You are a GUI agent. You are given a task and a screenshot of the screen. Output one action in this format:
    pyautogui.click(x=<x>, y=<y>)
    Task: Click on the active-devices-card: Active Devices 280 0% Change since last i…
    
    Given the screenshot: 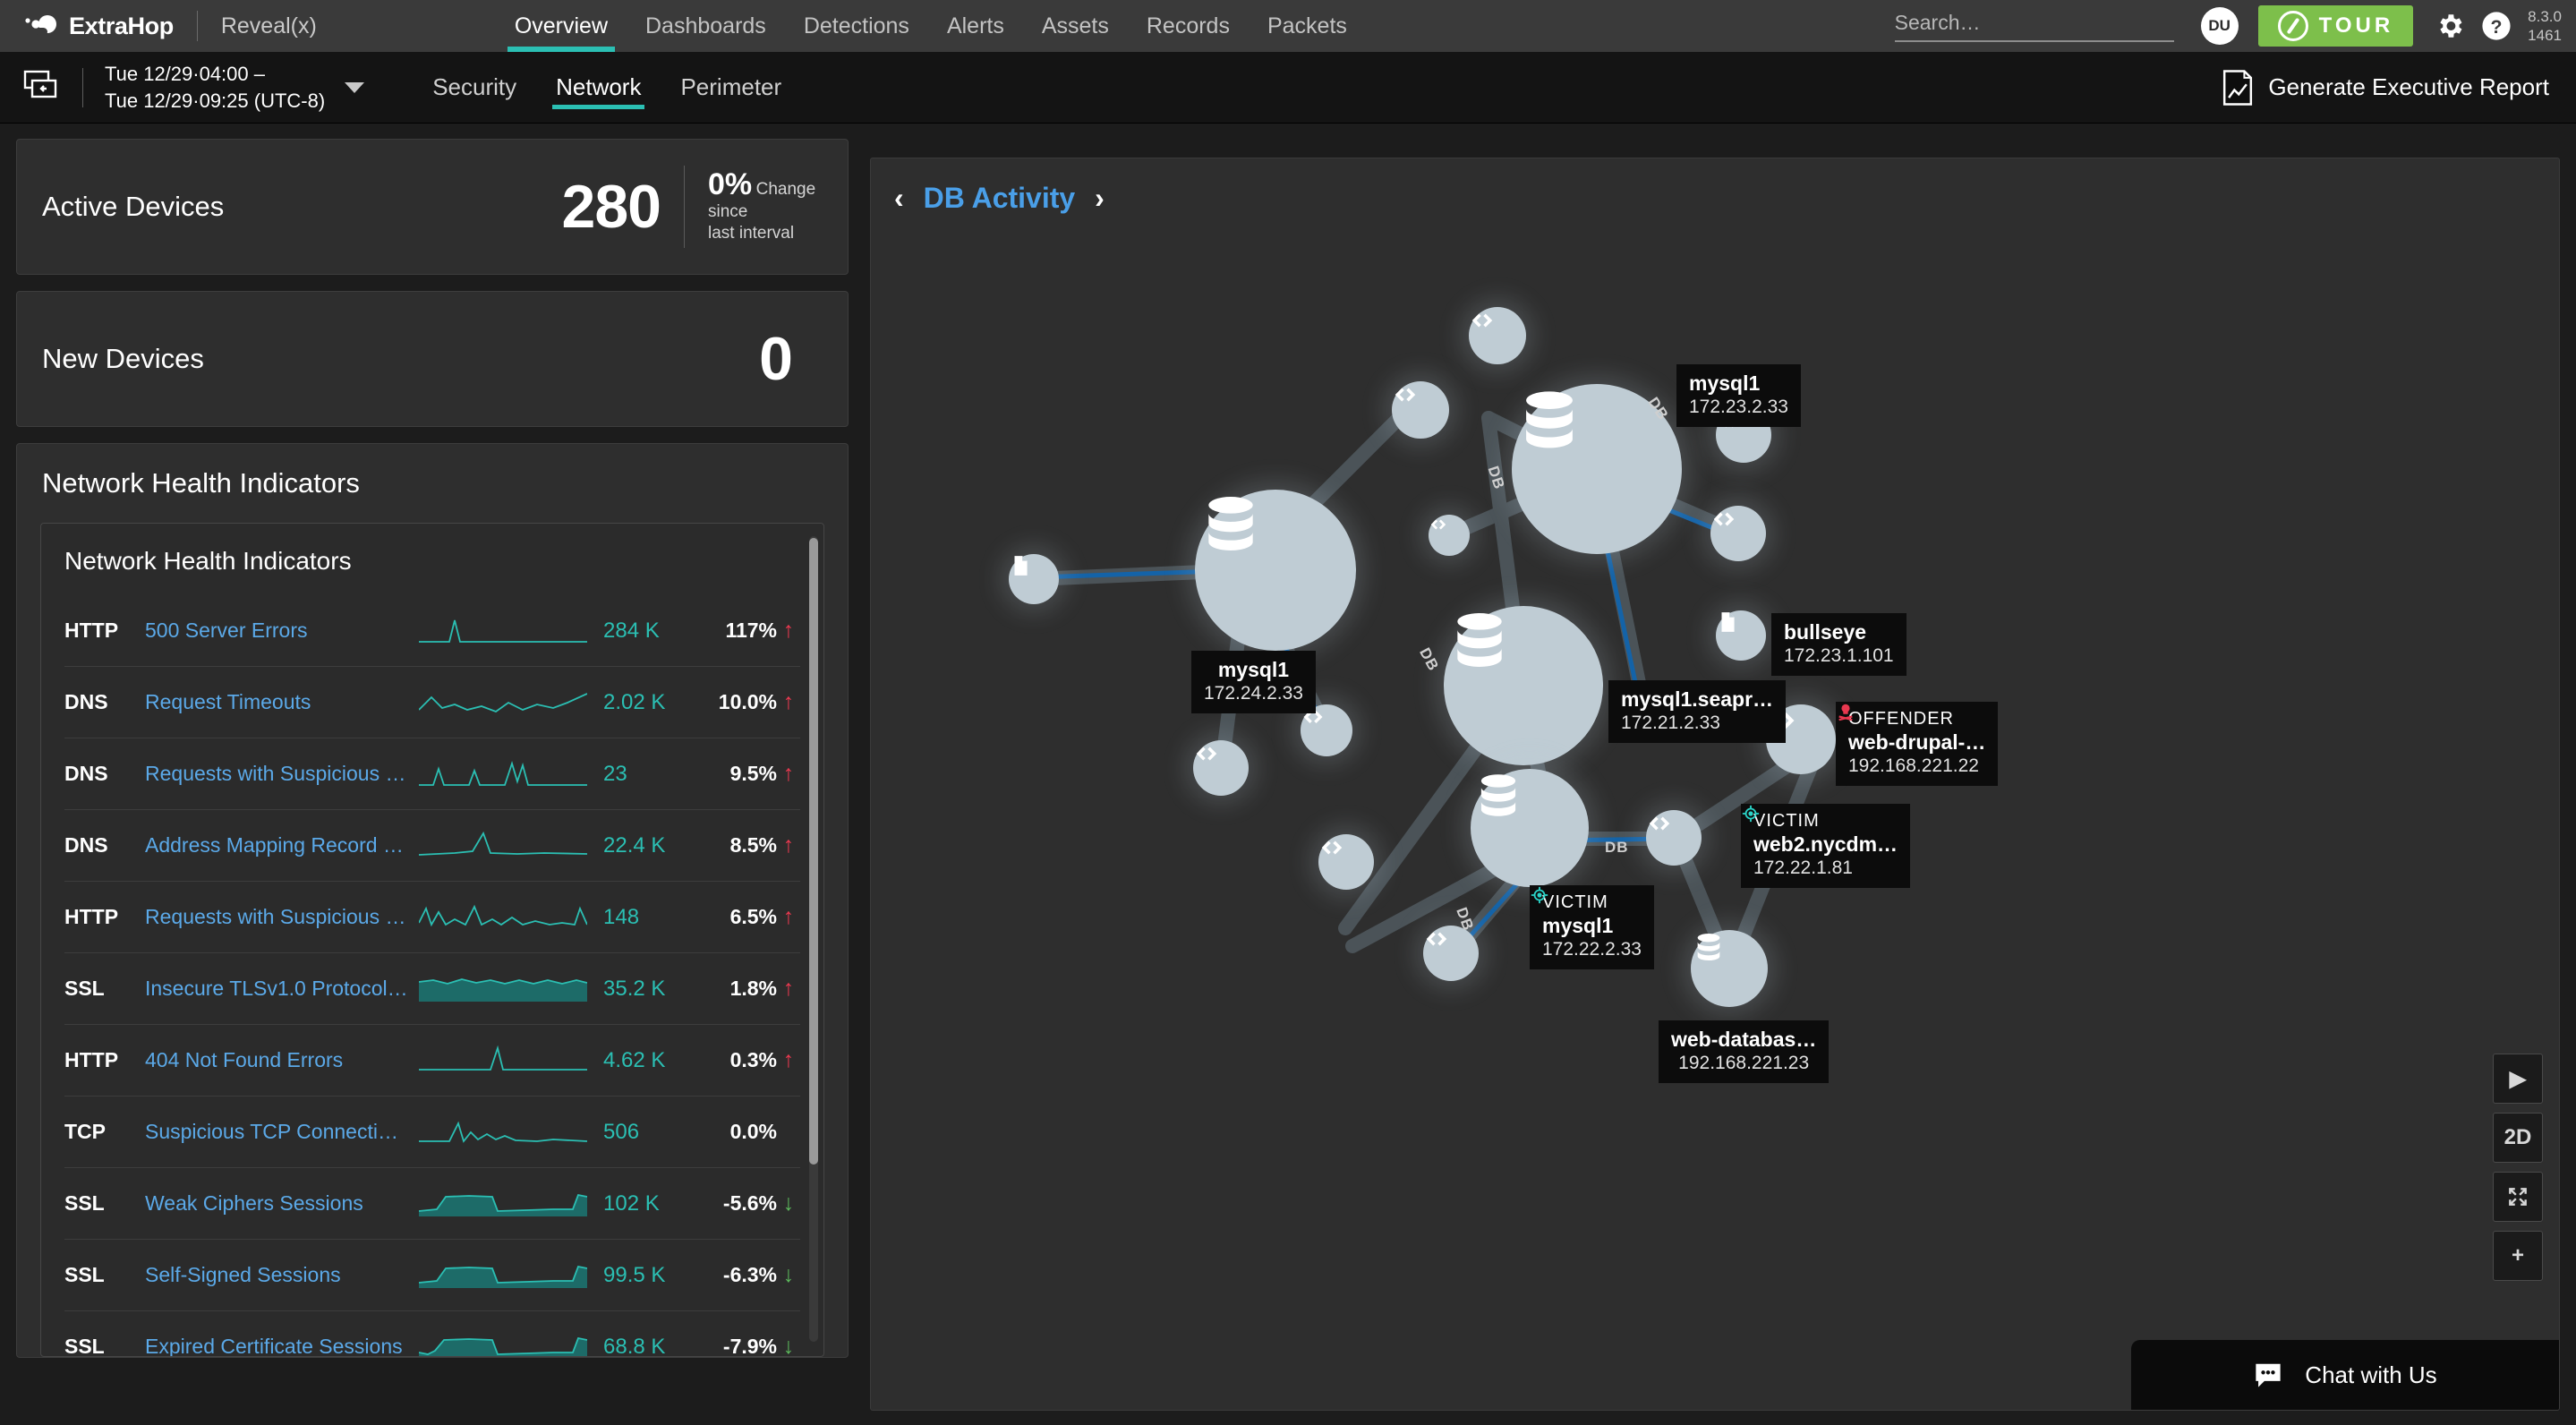 What is the action you would take?
    pyautogui.click(x=432, y=207)
    